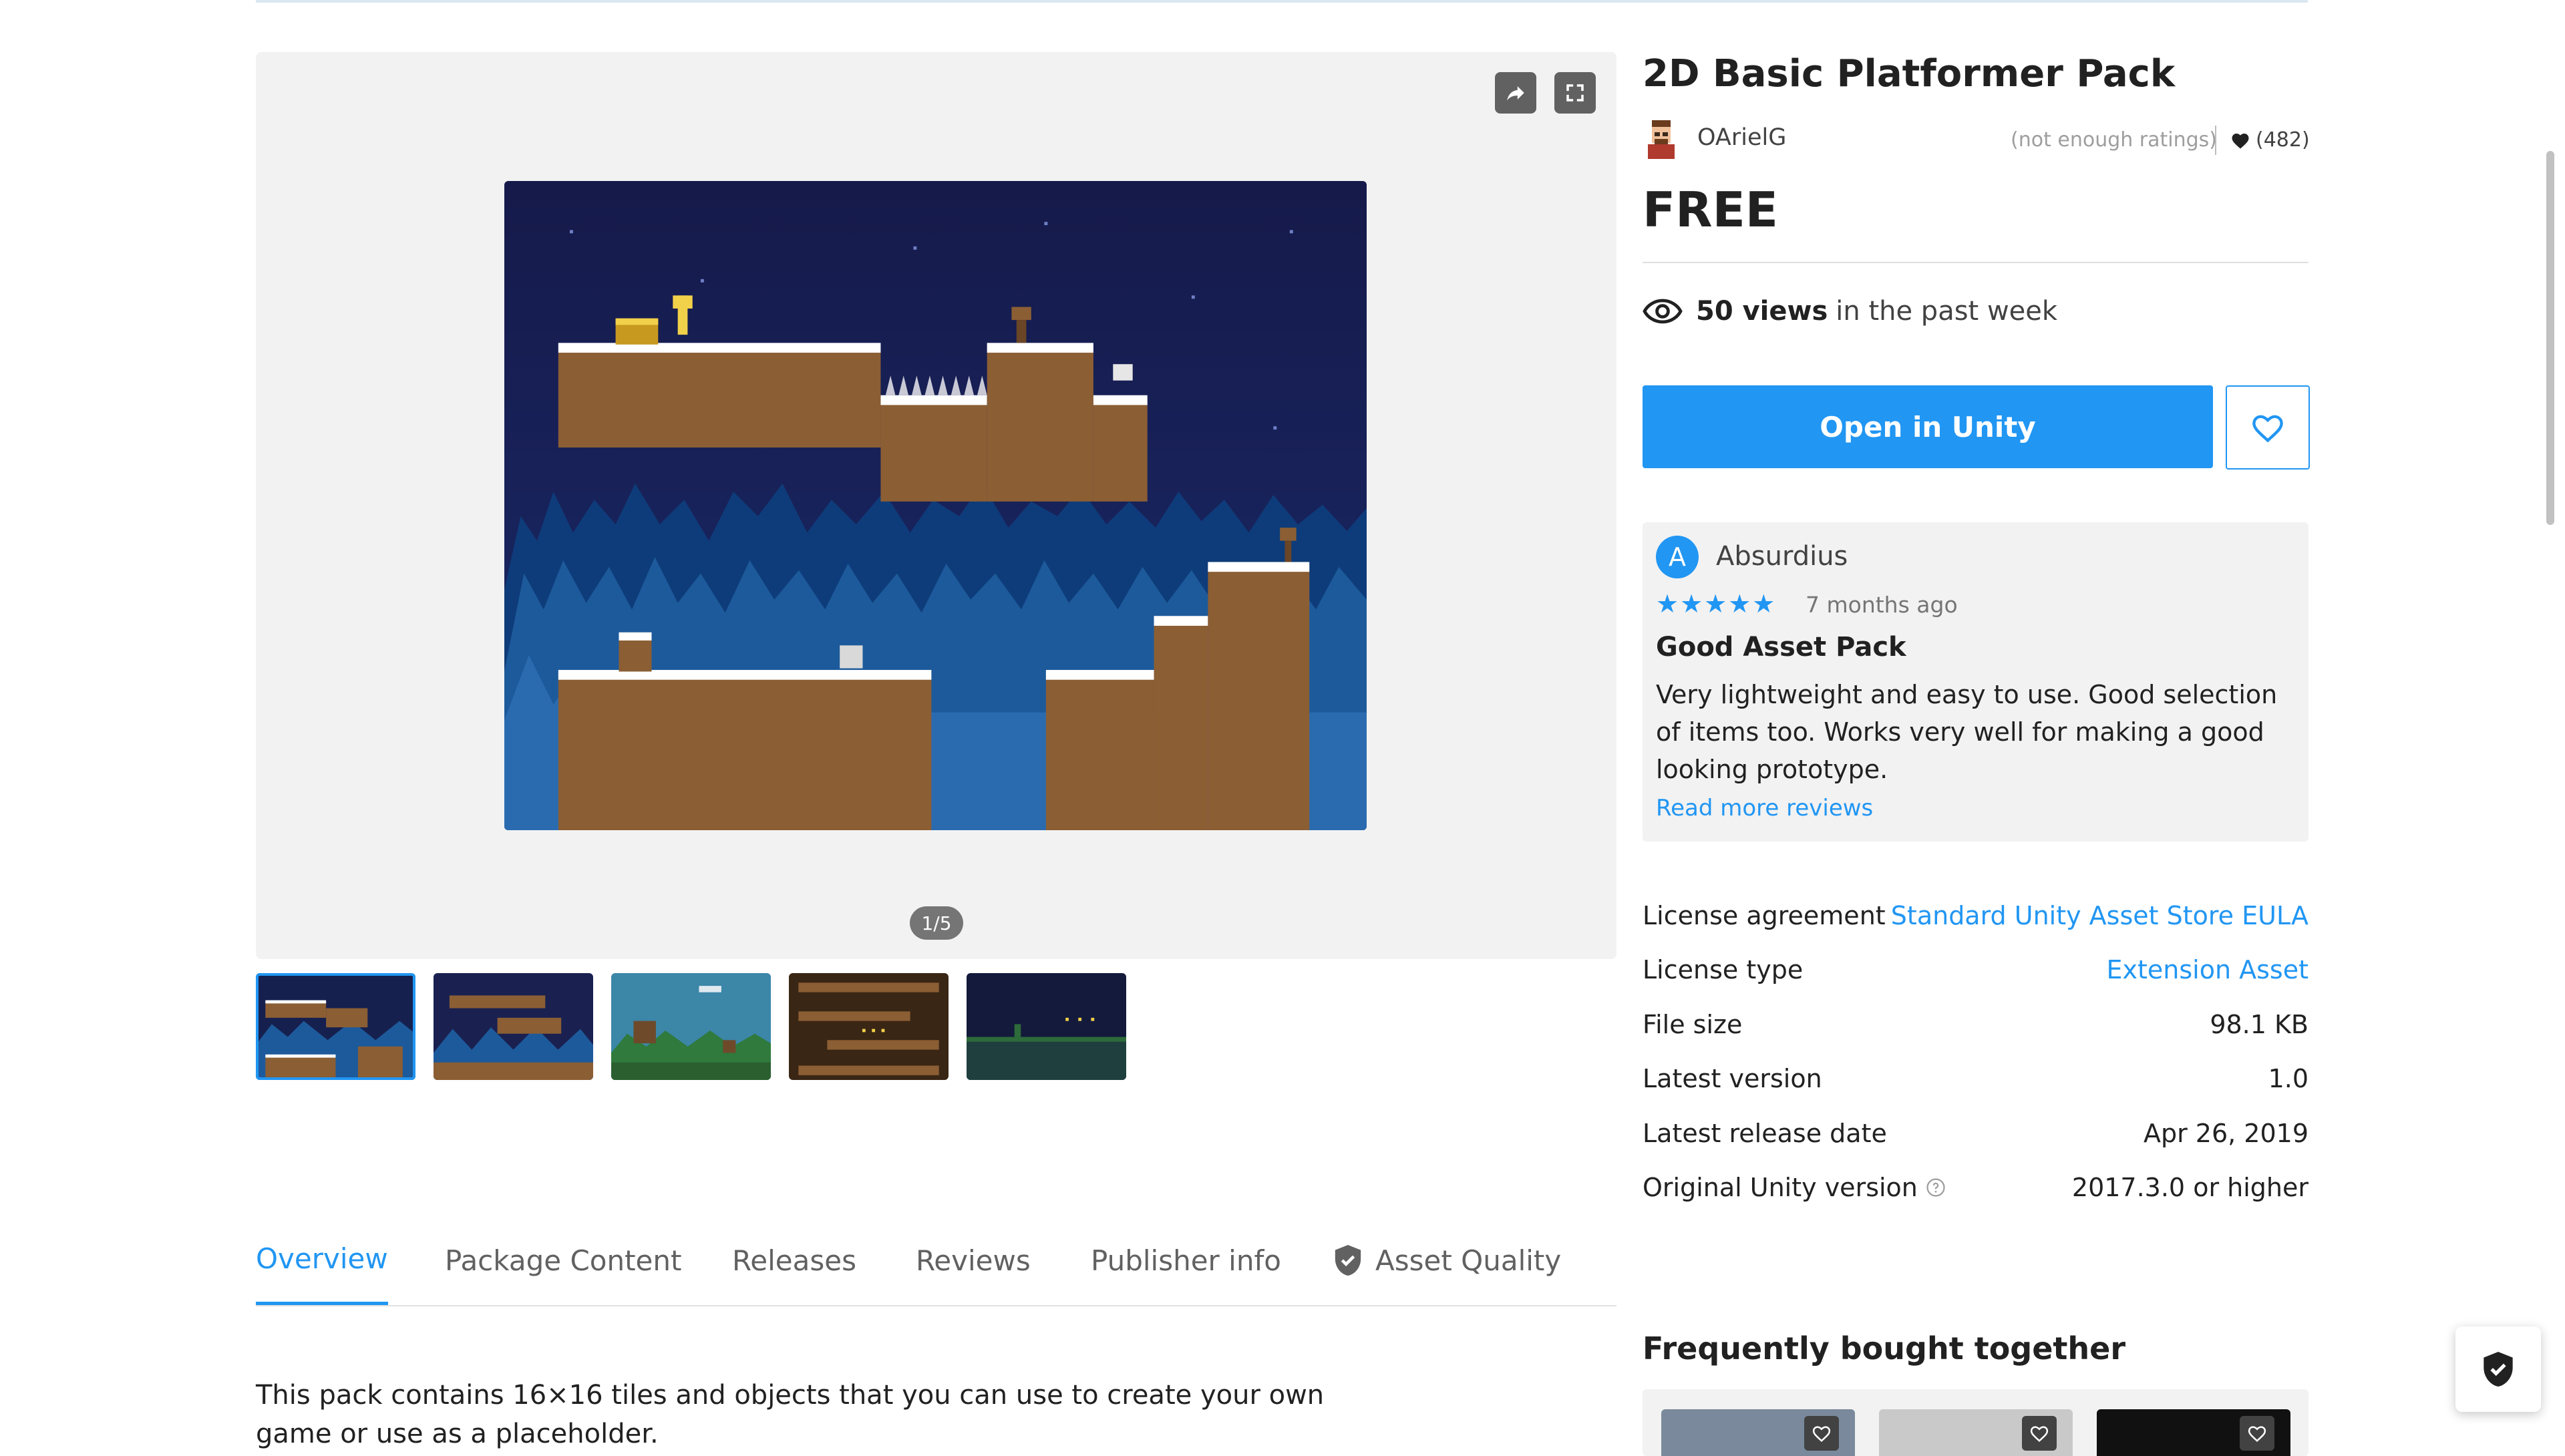 The height and width of the screenshot is (1456, 2565). I want to click on frequently-bought-carousel, so click(1975, 1422).